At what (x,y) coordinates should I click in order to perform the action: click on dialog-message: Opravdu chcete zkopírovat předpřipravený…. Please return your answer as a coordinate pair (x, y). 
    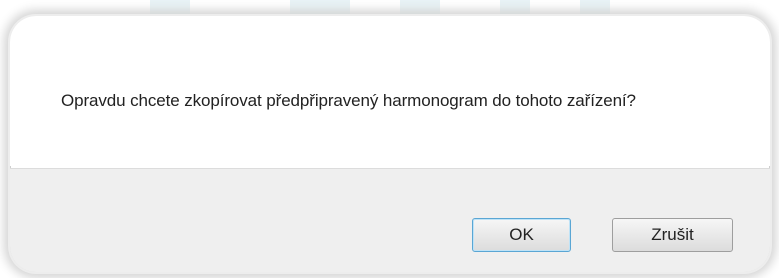
    Looking at the image, I should click on (348, 100).